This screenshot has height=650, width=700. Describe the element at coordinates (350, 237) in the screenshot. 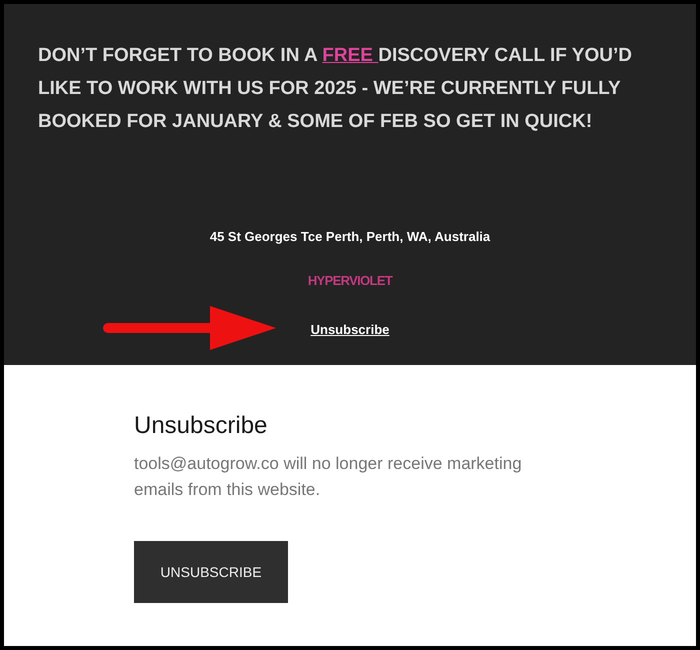

I see `address-text: 45 St Georges Tce Perth, Perth, WA, Australia` at that location.